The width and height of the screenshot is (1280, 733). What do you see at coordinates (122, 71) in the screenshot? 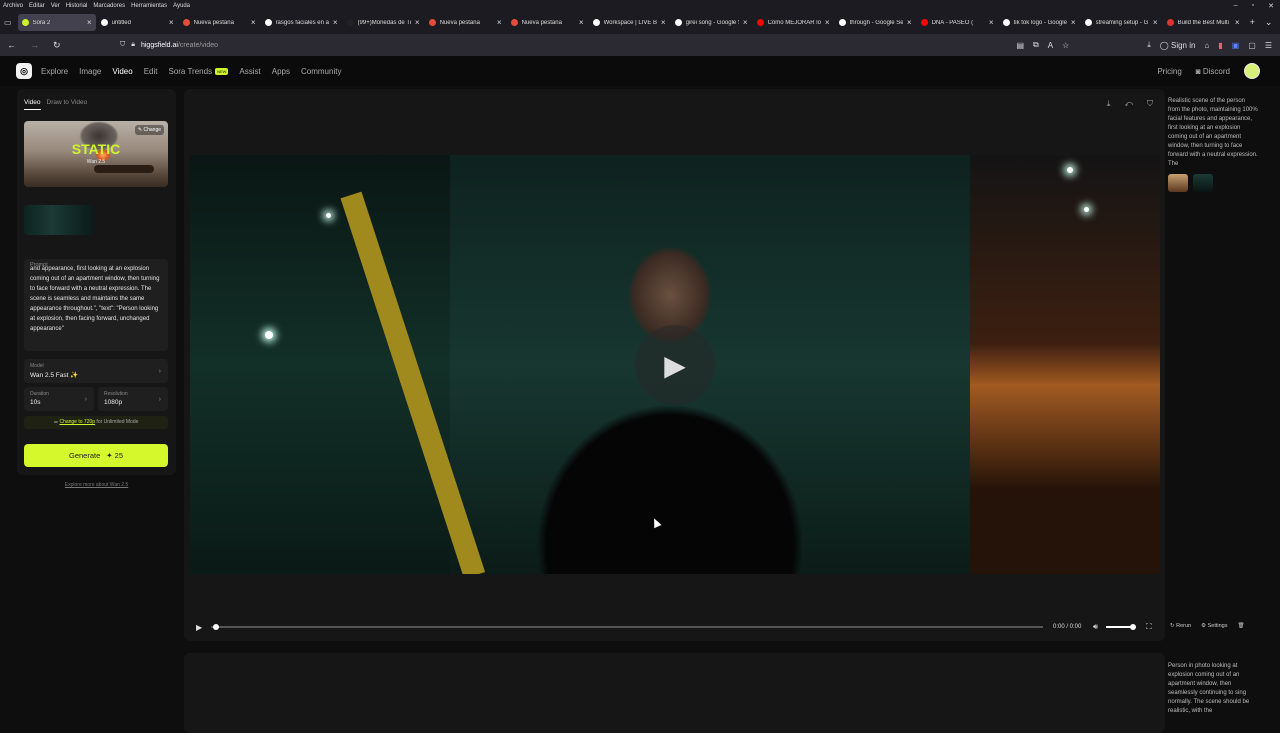
I see `nav-video: Video` at bounding box center [122, 71].